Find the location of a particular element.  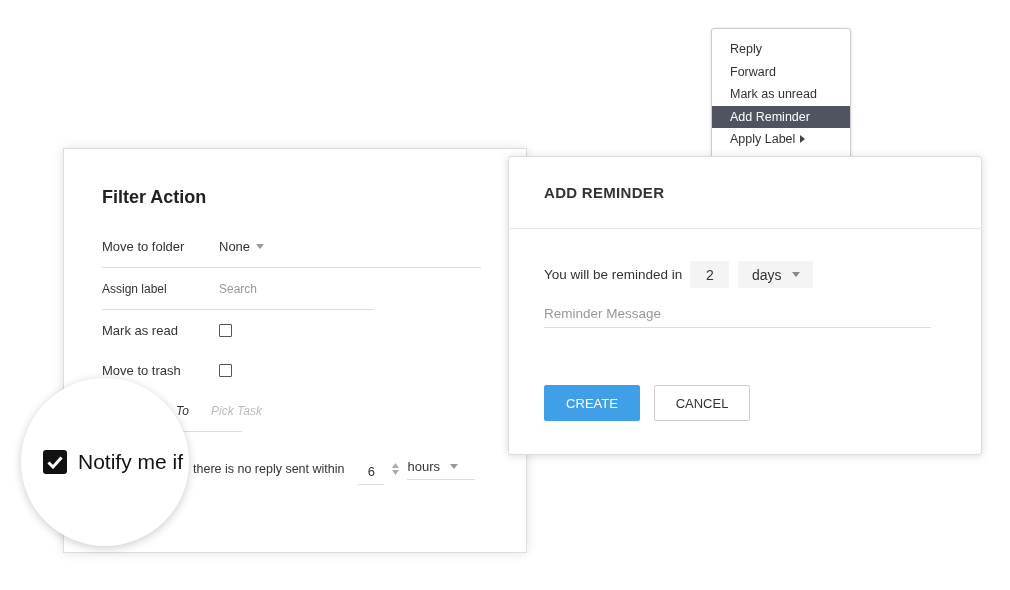

hours-number-field: 6 is located at coordinates (371, 473).